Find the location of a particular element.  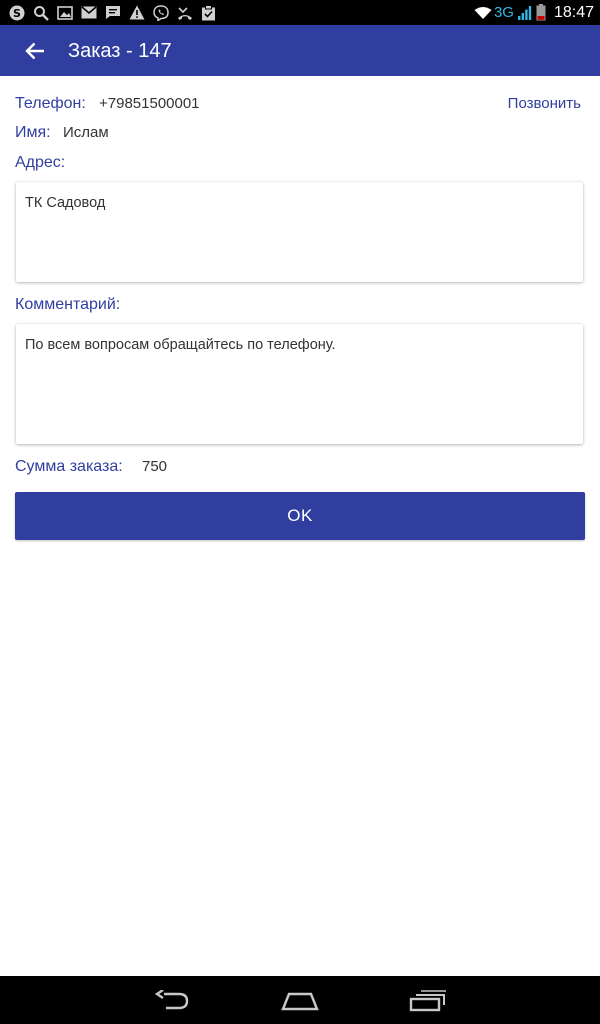

back-button is located at coordinates (35, 51).